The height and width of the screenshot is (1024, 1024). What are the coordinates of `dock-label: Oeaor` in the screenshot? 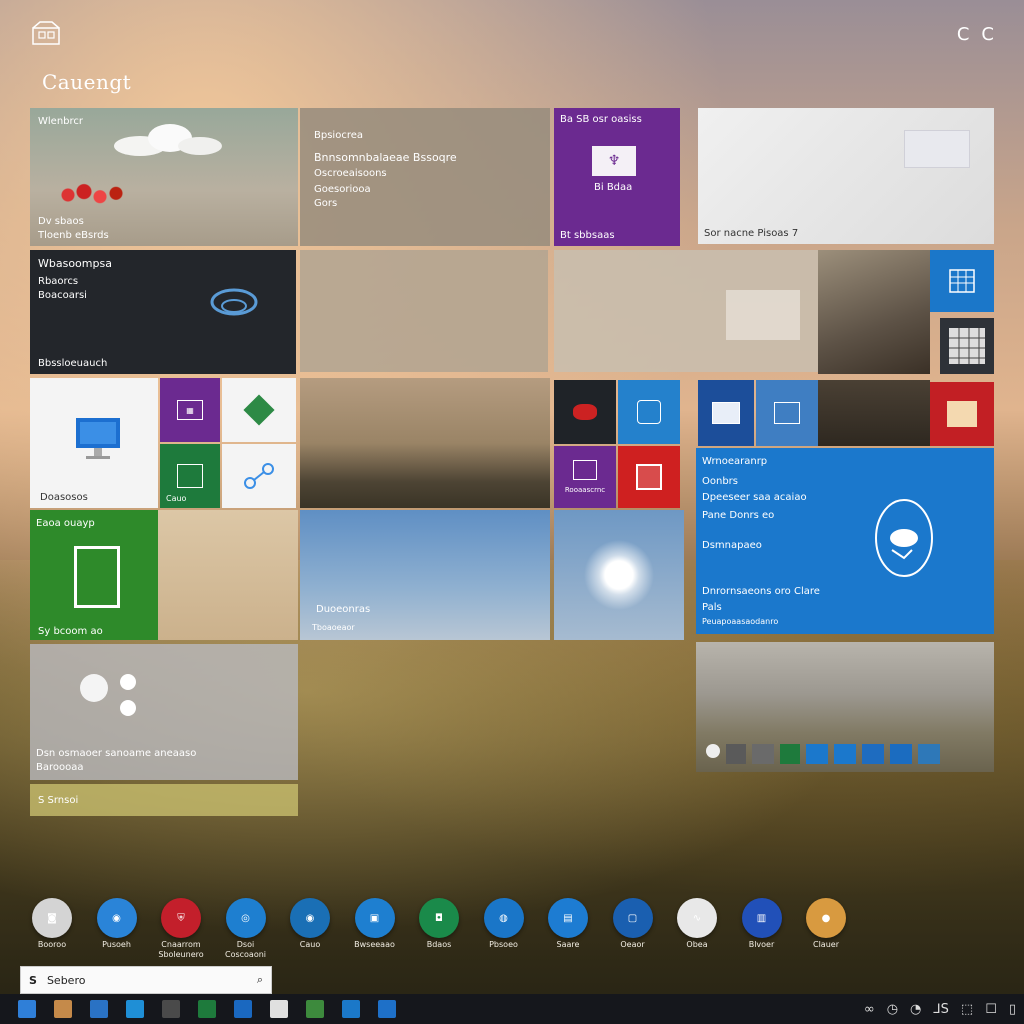 It's located at (632, 944).